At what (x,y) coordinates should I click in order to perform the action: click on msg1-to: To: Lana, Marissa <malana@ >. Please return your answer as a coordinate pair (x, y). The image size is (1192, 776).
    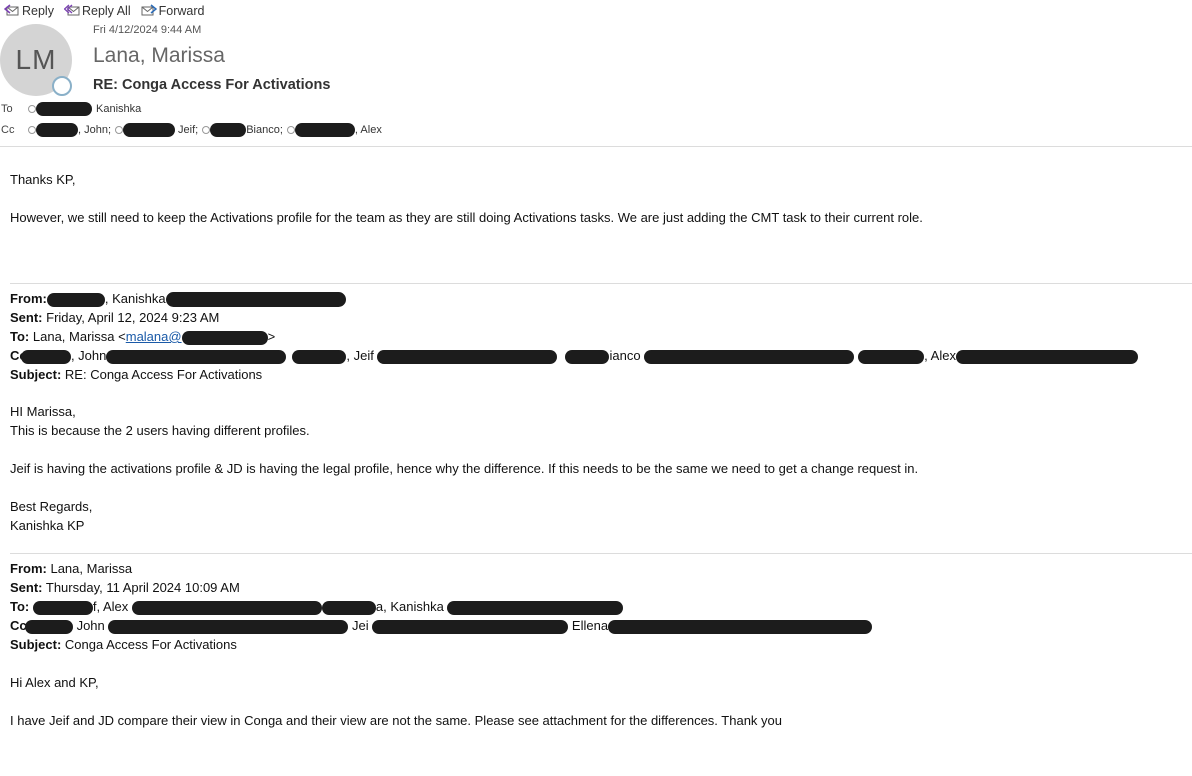
    Looking at the image, I should click on (142, 336).